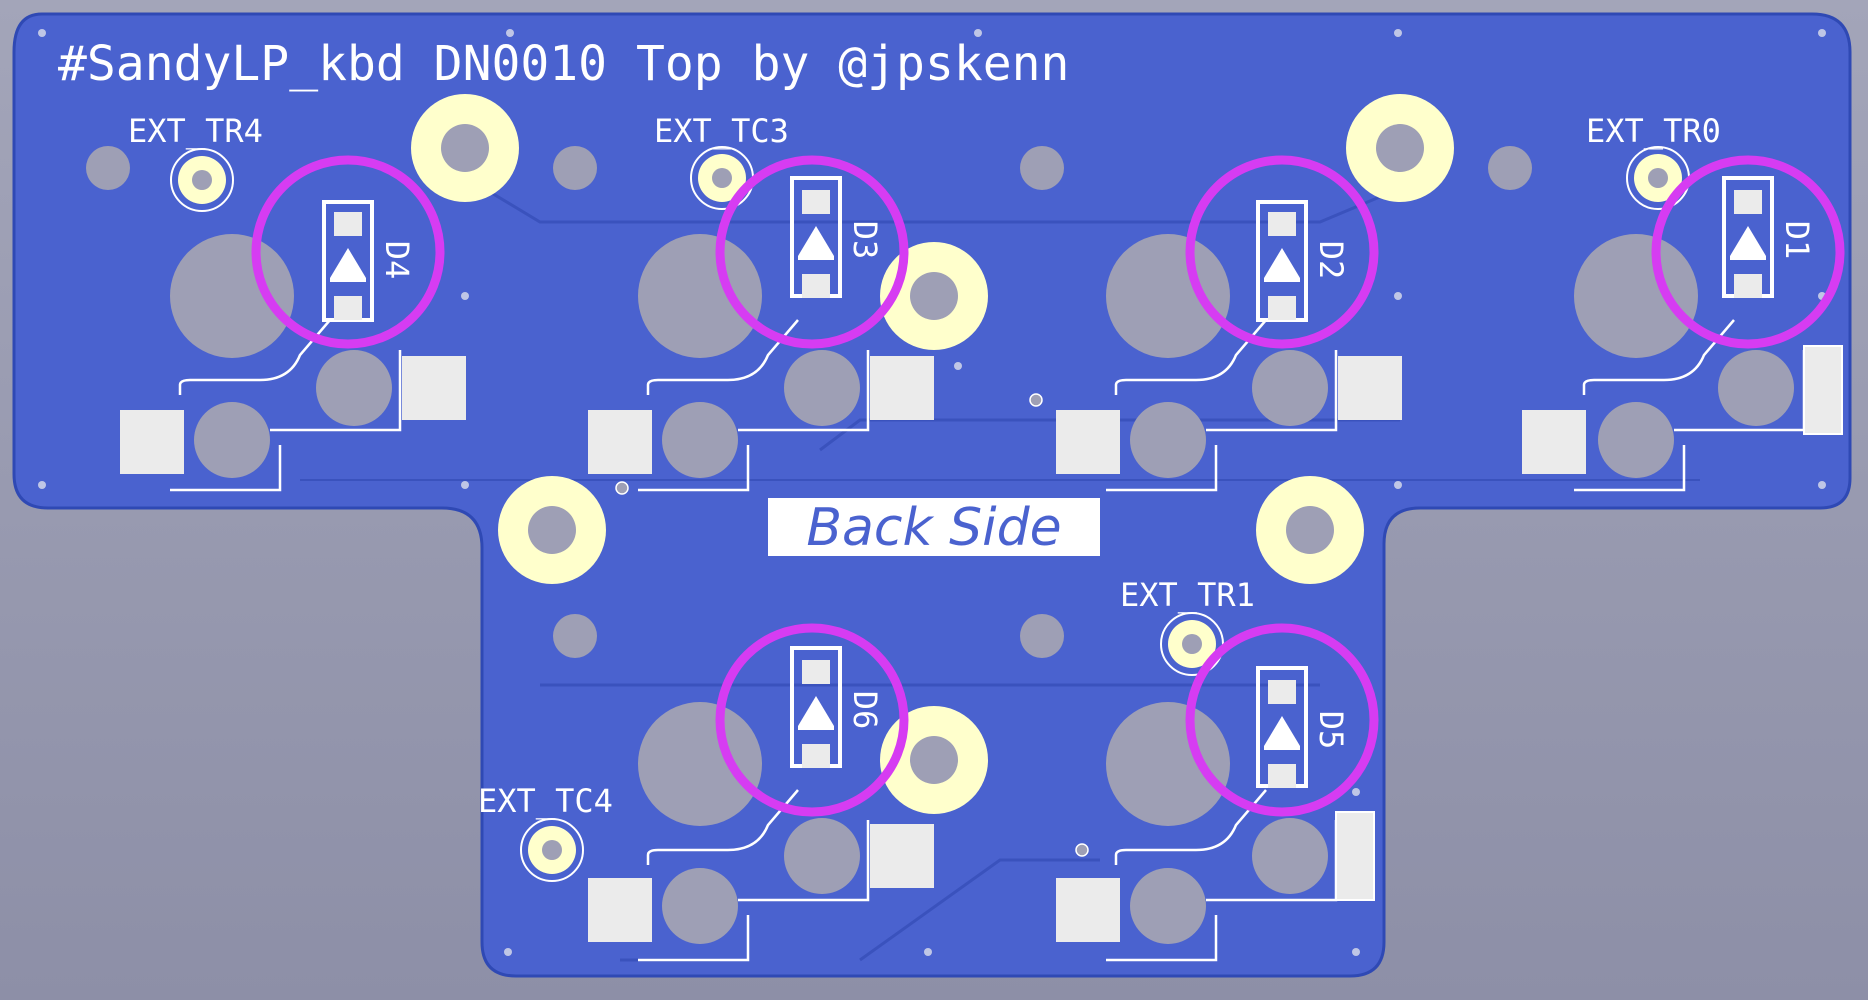  What do you see at coordinates (722, 178) in the screenshot?
I see `ext-pad-tc3` at bounding box center [722, 178].